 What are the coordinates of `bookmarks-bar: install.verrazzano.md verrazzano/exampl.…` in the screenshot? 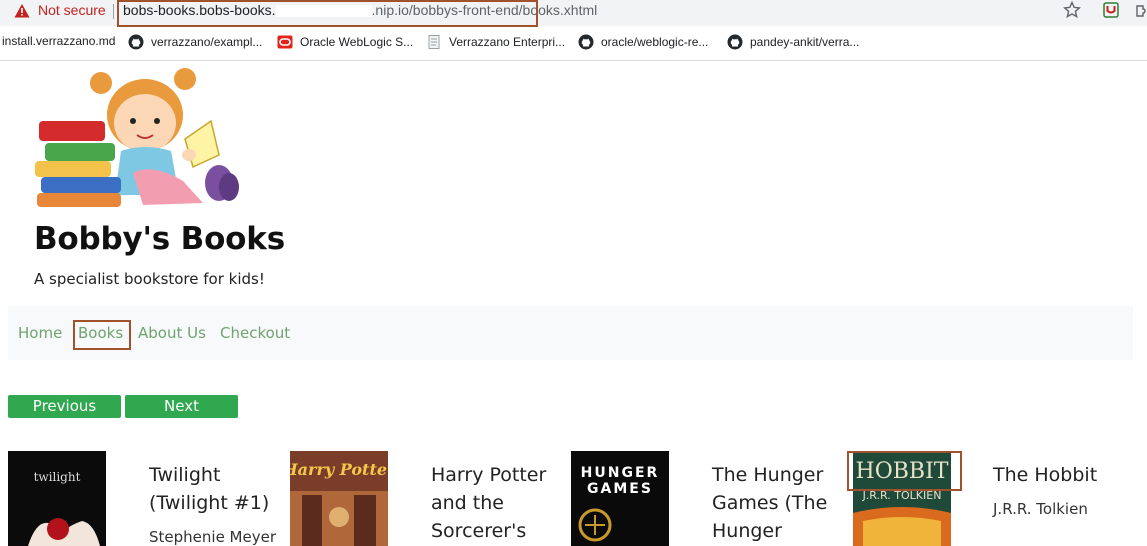 It's located at (573, 42).